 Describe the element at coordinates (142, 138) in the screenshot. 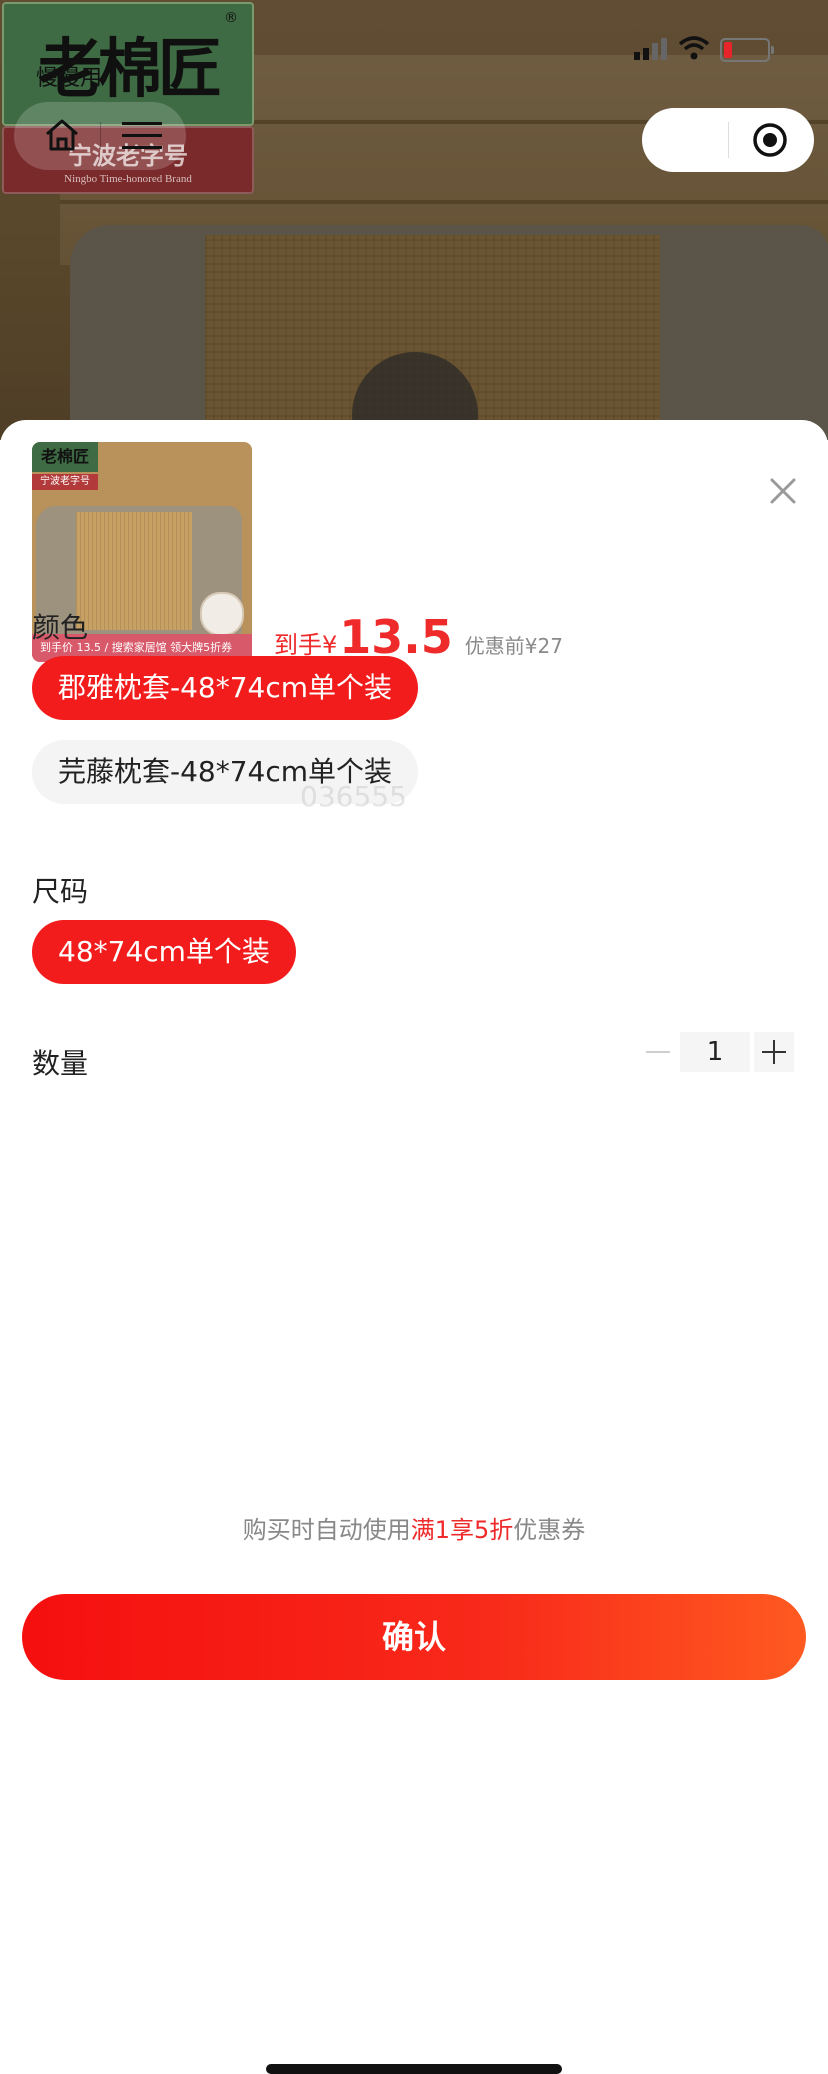

I see `menu-icon` at that location.